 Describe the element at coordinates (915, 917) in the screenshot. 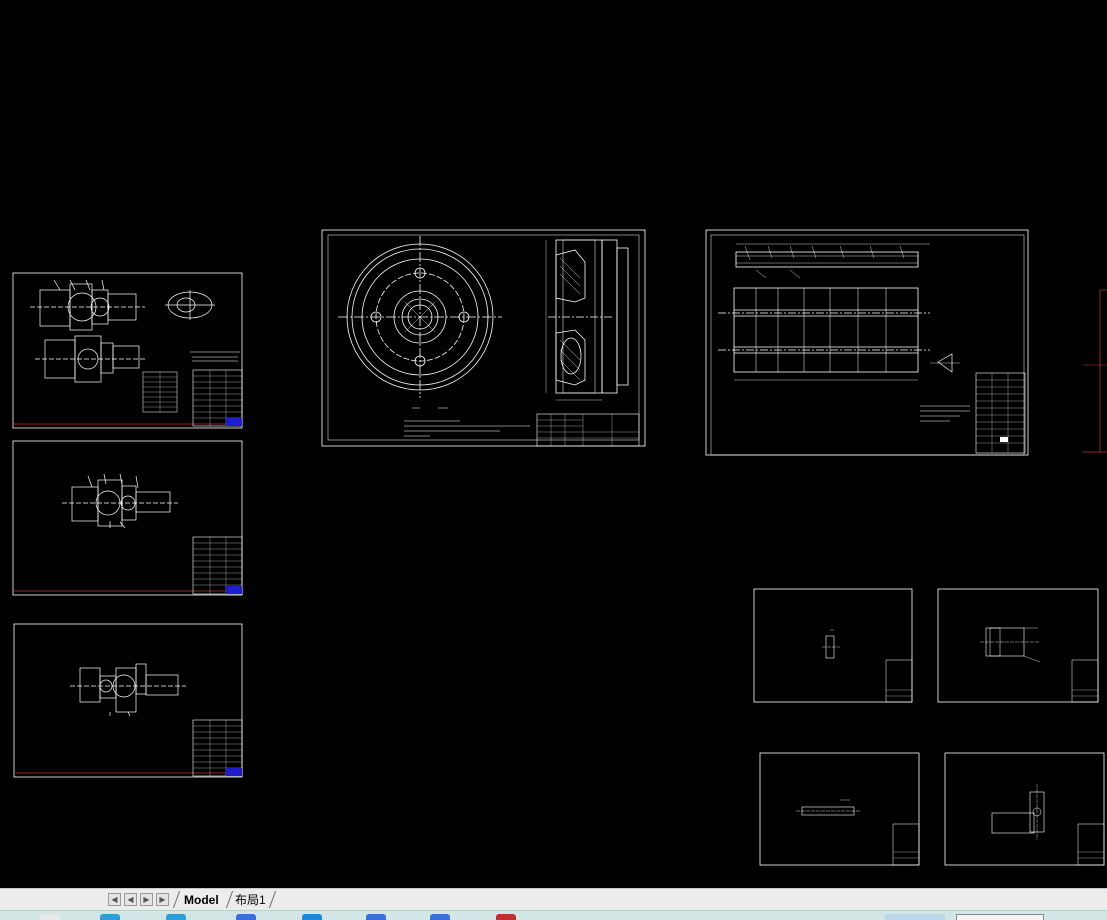

I see `active-window-indicator` at that location.